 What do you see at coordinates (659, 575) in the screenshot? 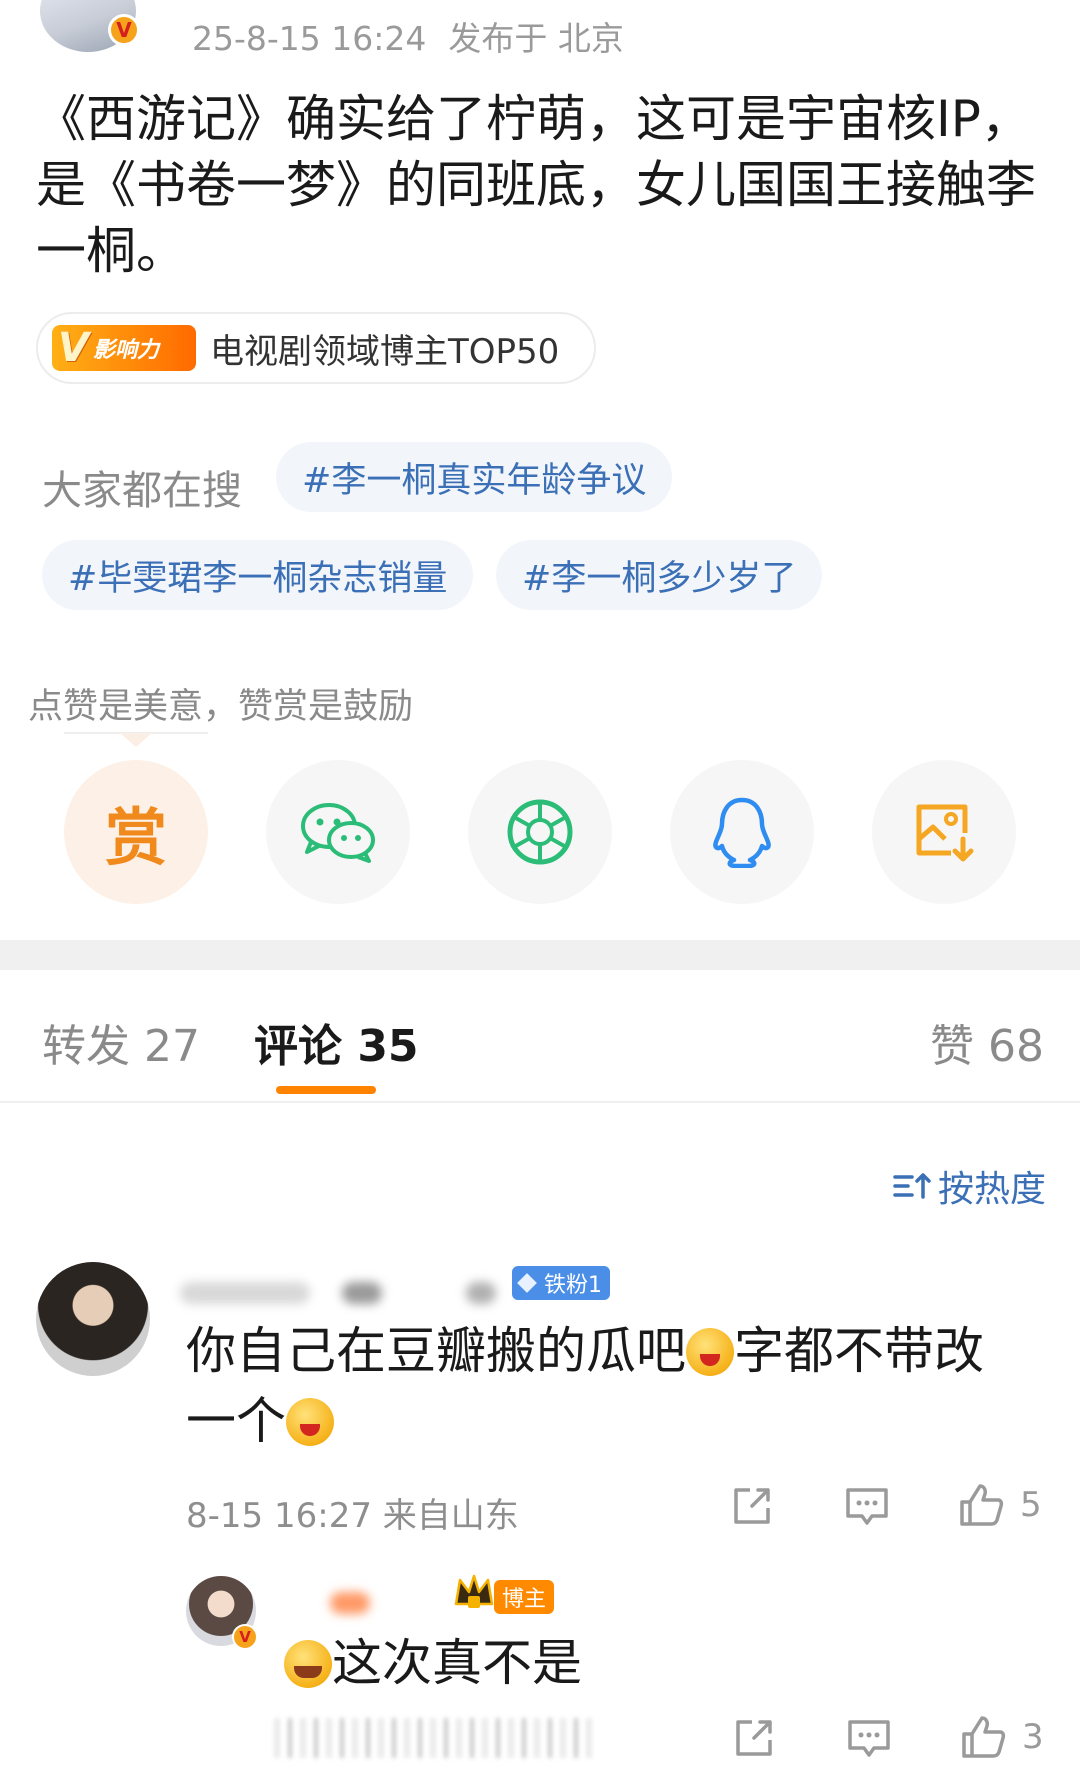
I see `hot-search-tag: #李一桐多少岁了` at bounding box center [659, 575].